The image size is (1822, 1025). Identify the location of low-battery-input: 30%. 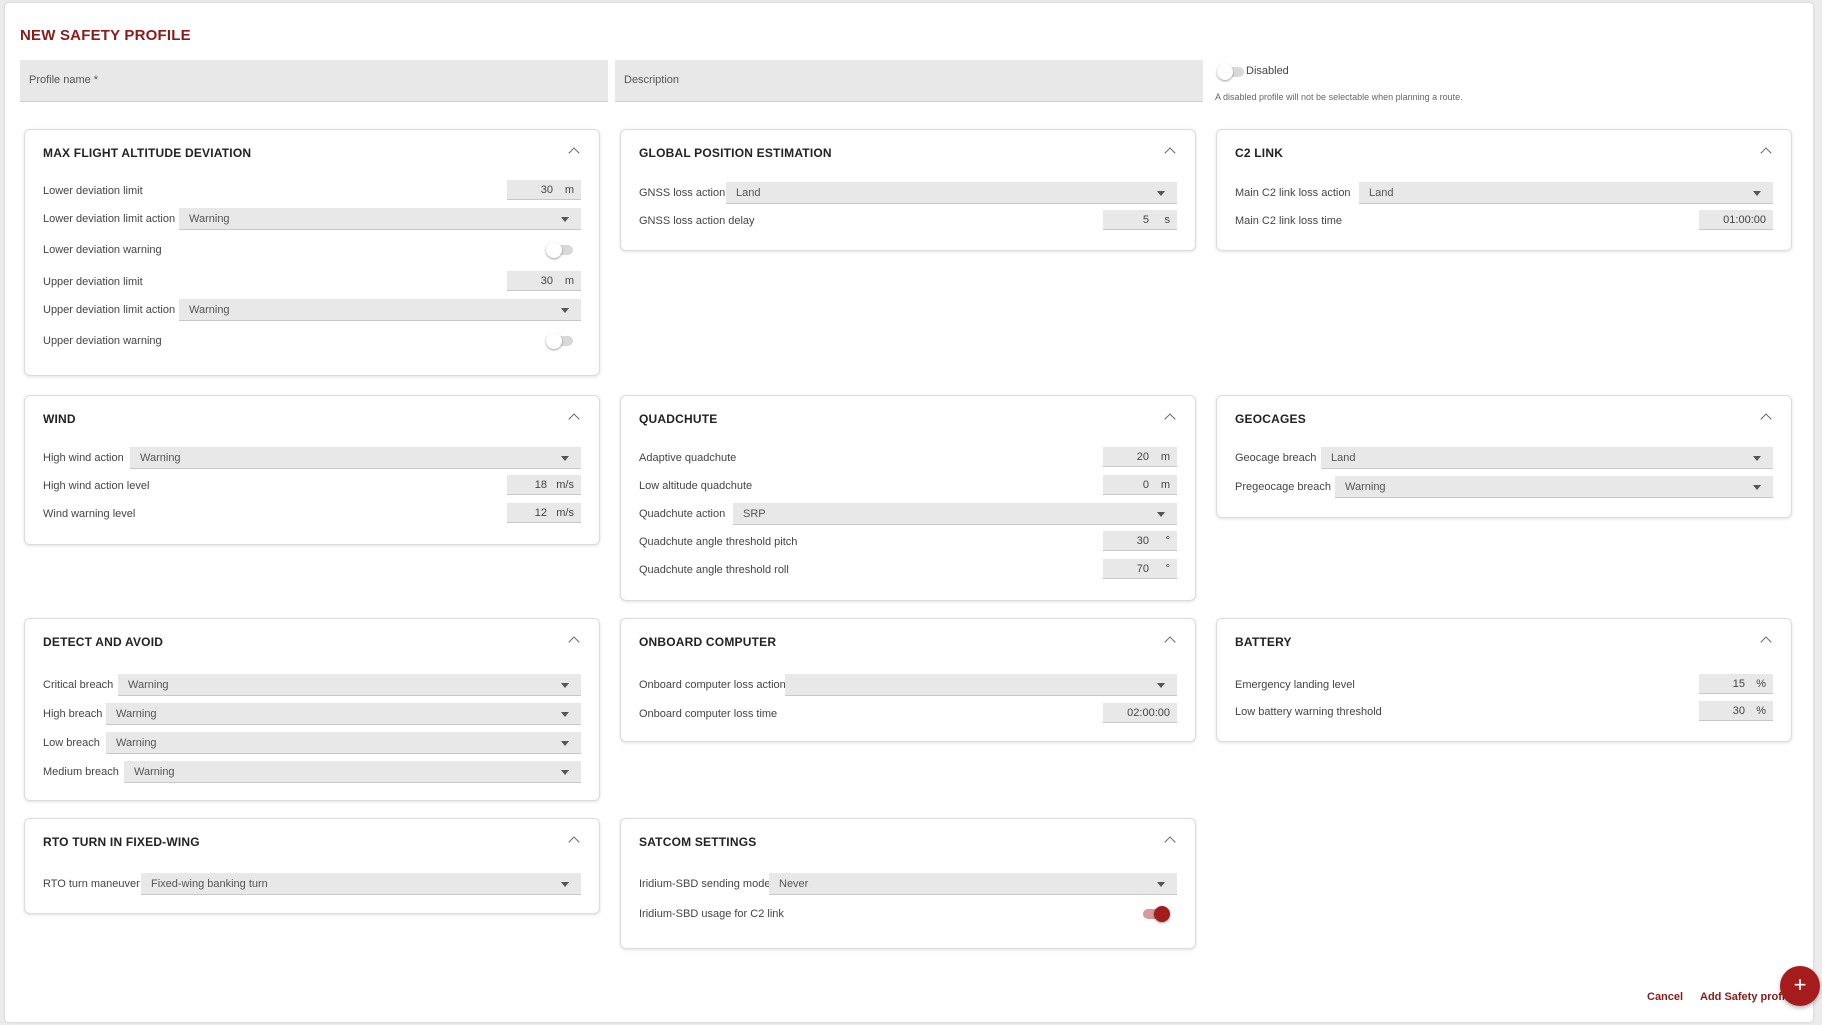
(1736, 711).